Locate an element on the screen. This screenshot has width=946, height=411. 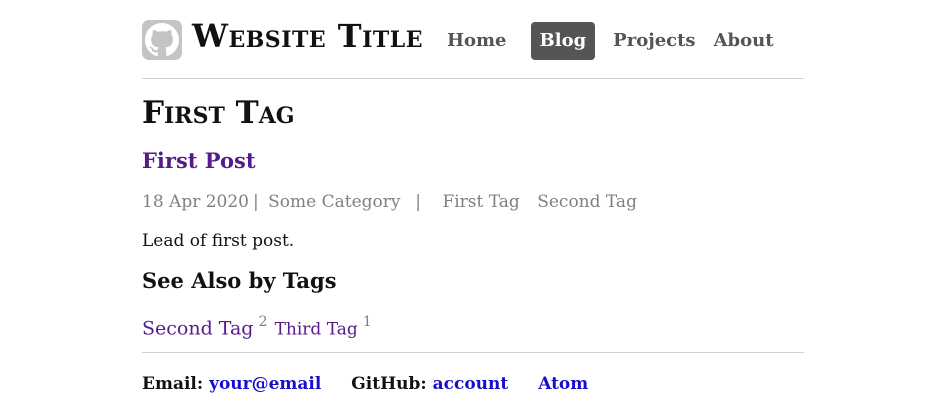
see-also-heading: See Also by Tags is located at coordinates (239, 280).